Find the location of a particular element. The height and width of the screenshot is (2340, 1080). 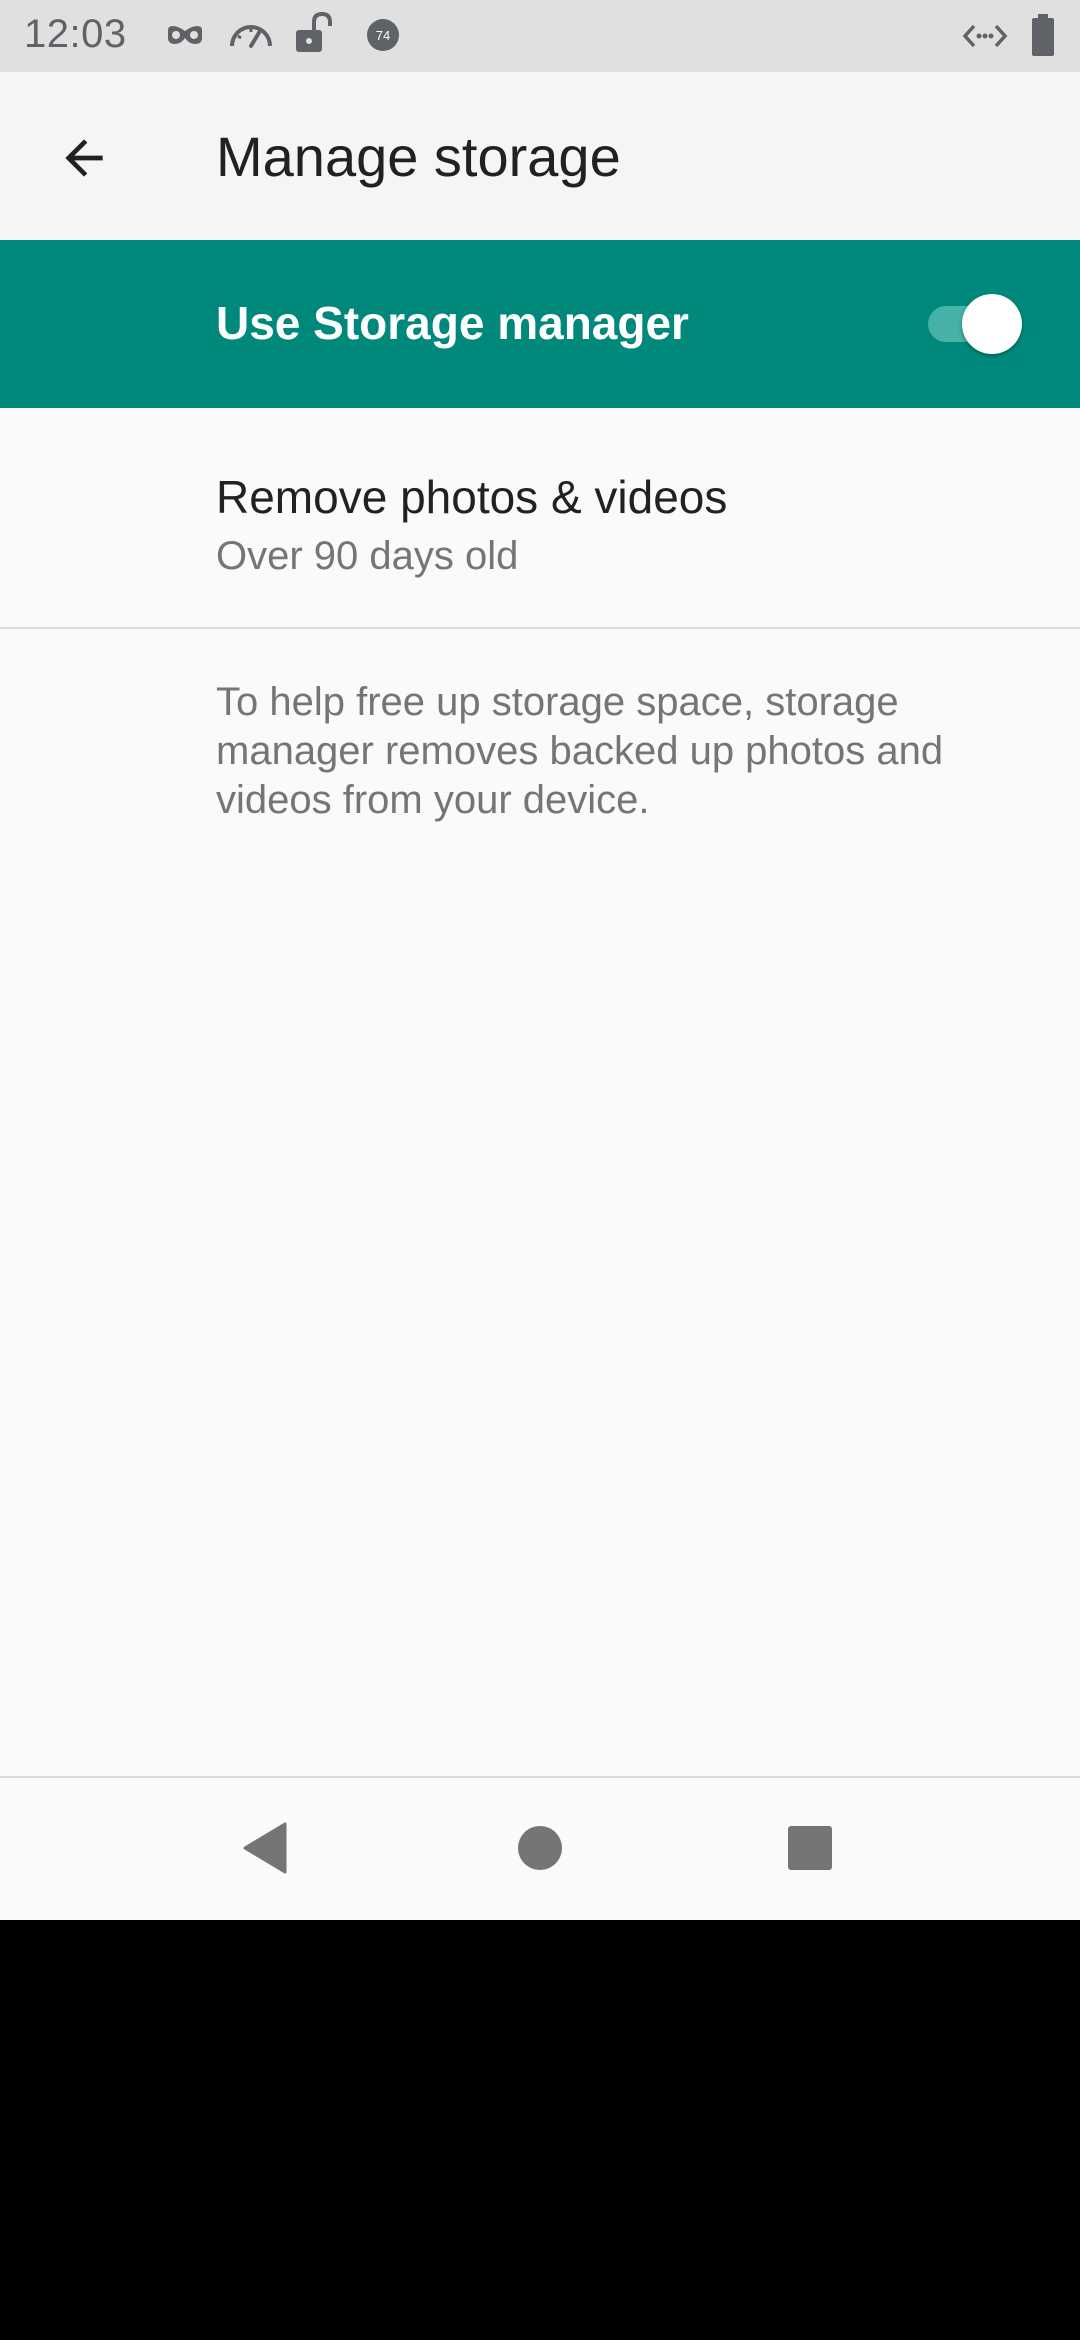

preference-title: Remove photos & videos is located at coordinates (472, 497).